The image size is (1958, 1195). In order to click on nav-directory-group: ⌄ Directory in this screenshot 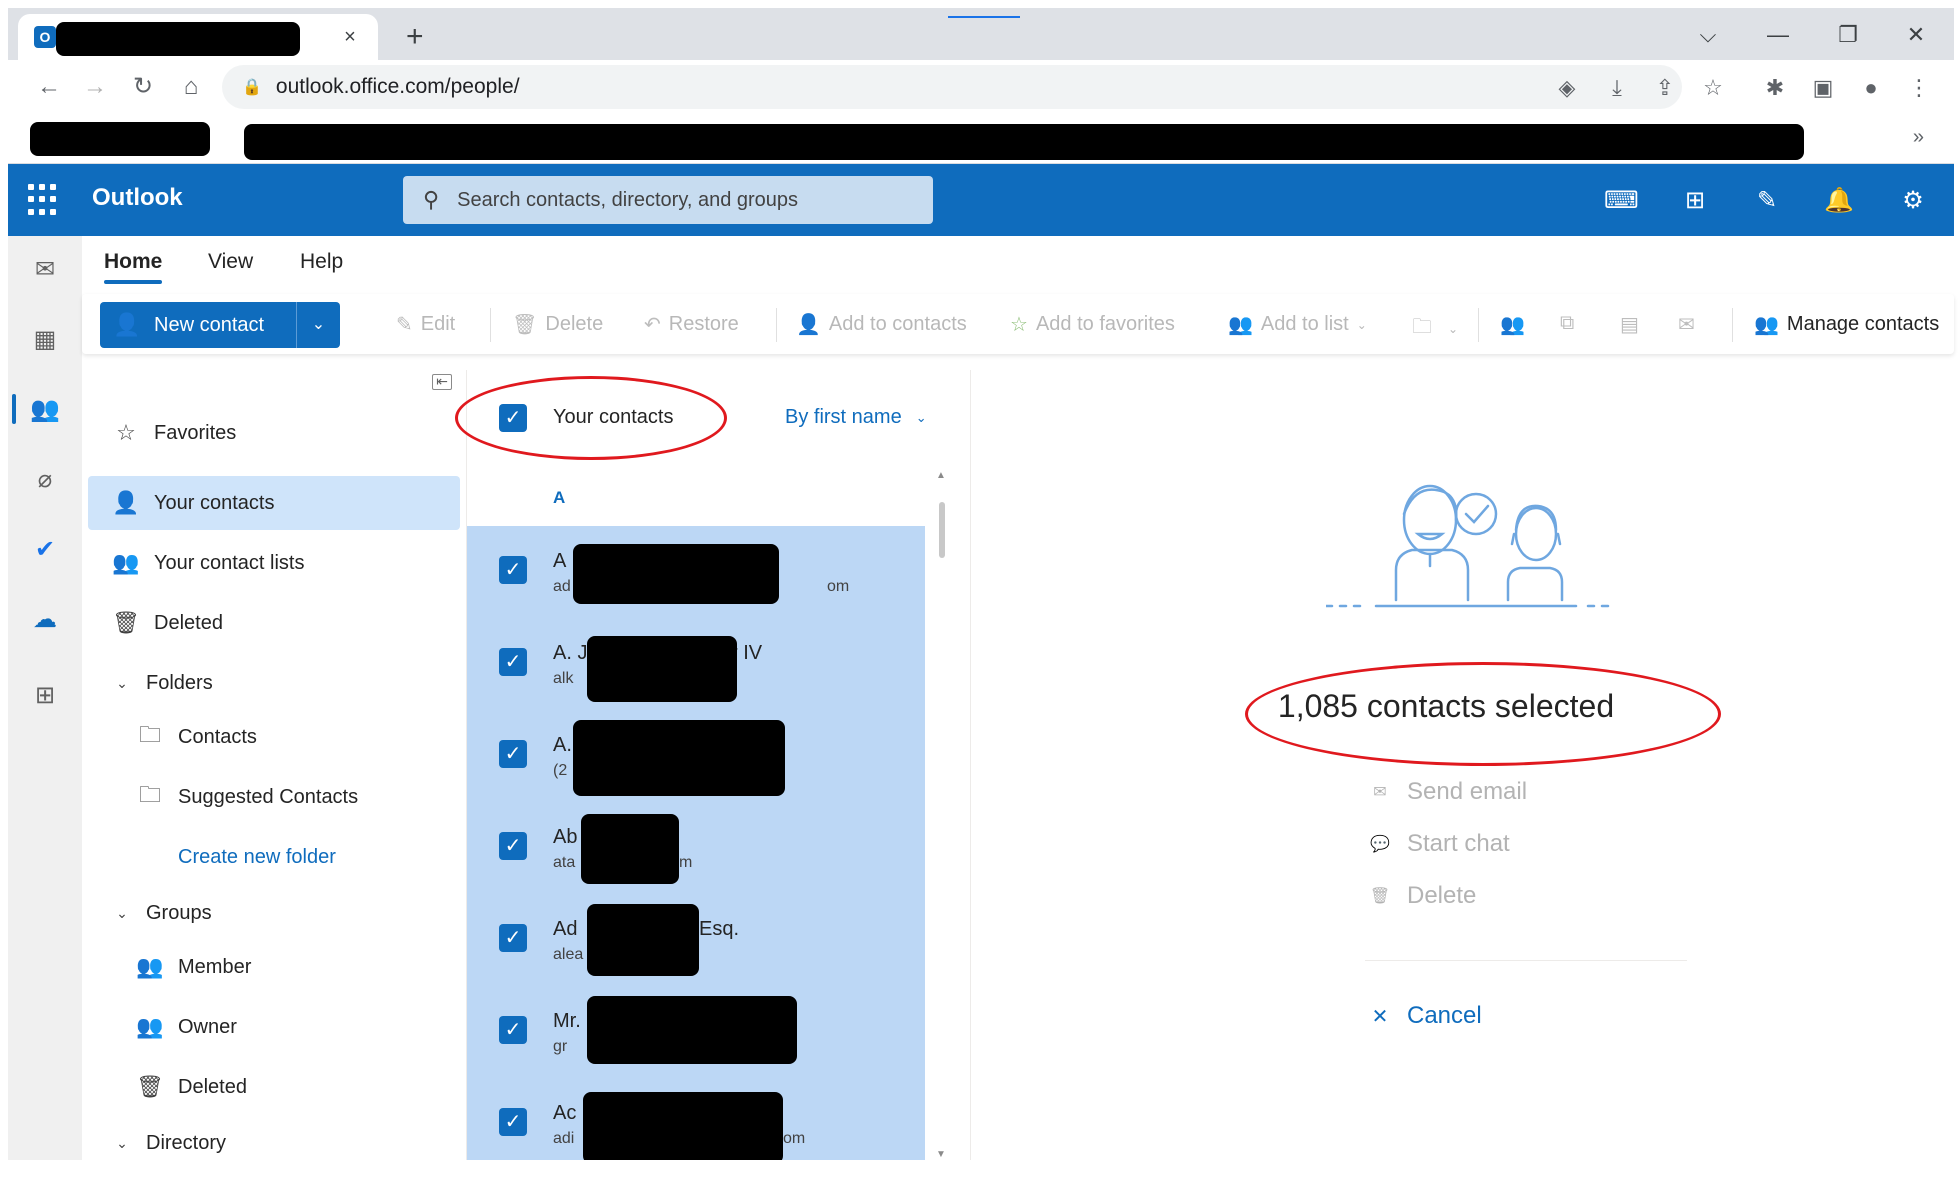, I will do `click(274, 1143)`.